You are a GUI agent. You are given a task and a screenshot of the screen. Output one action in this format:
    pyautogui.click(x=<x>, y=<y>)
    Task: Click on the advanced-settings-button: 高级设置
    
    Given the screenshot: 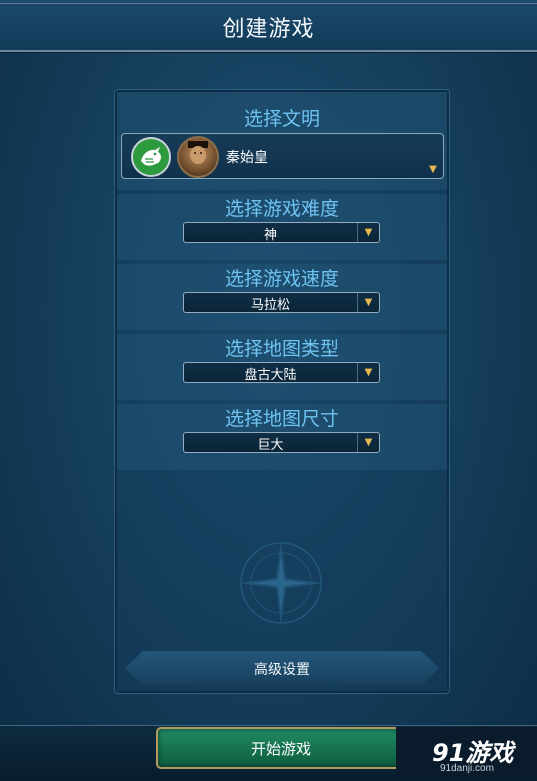 What is the action you would take?
    pyautogui.click(x=282, y=668)
    